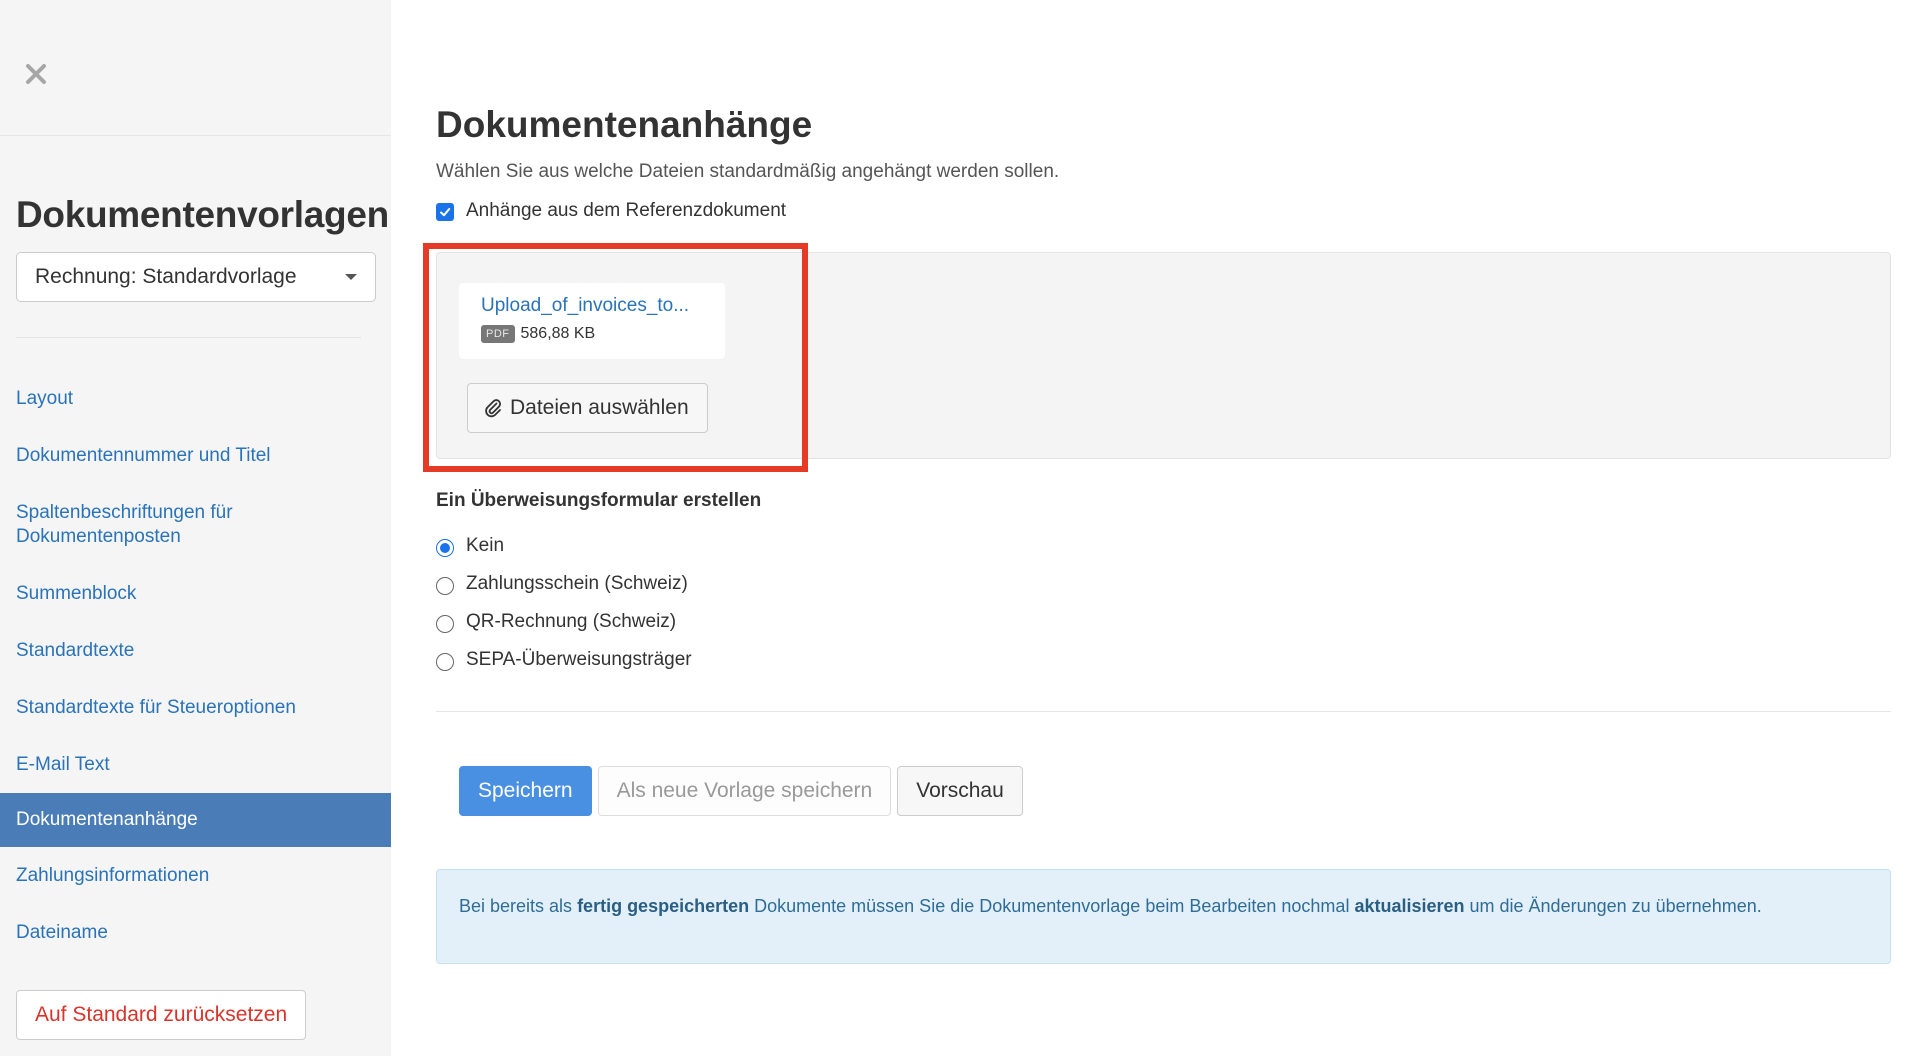 The width and height of the screenshot is (1906, 1056). What do you see at coordinates (663, 906) in the screenshot?
I see `info-text-bold1: fertig gespeicherten` at bounding box center [663, 906].